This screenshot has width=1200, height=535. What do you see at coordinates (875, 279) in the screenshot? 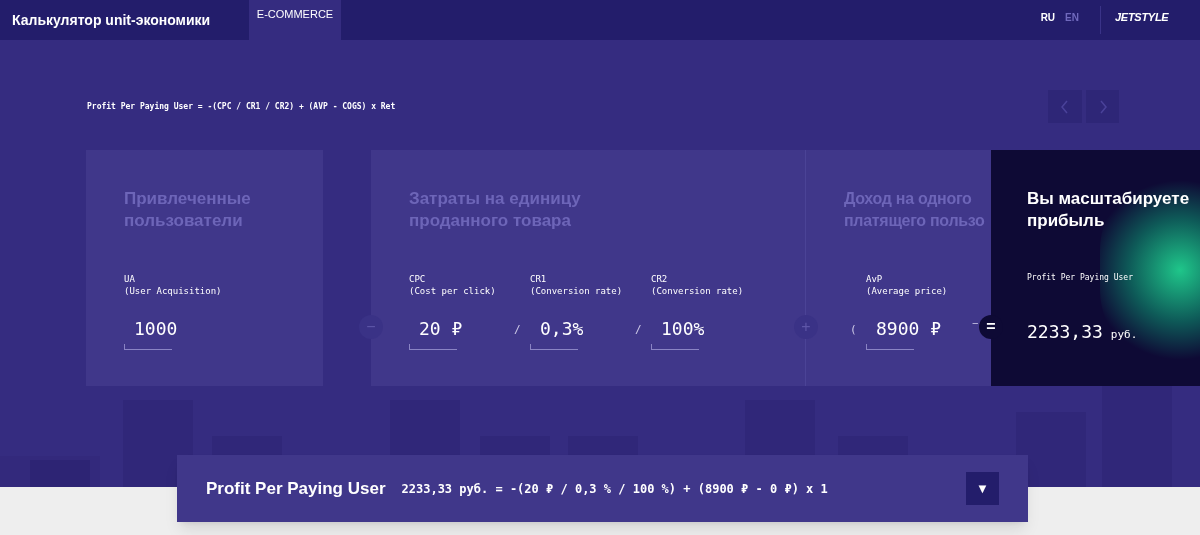
I see `field-label: AvP` at bounding box center [875, 279].